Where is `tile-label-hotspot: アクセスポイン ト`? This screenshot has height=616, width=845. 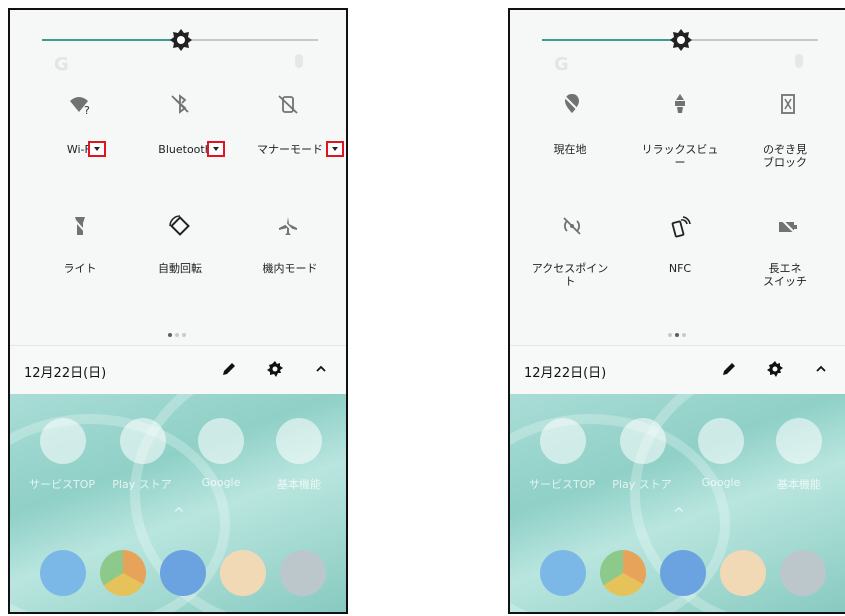 tile-label-hotspot: アクセスポイン ト is located at coordinates (570, 275).